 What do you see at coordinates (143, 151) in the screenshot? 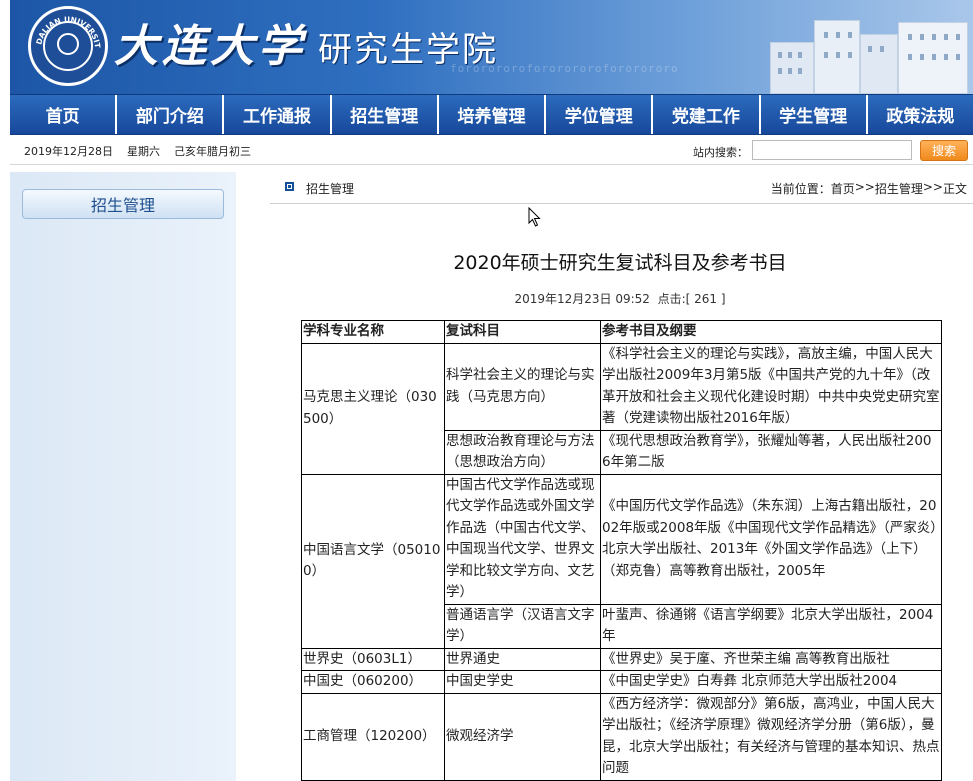
I see `weekday-text: 星期六` at bounding box center [143, 151].